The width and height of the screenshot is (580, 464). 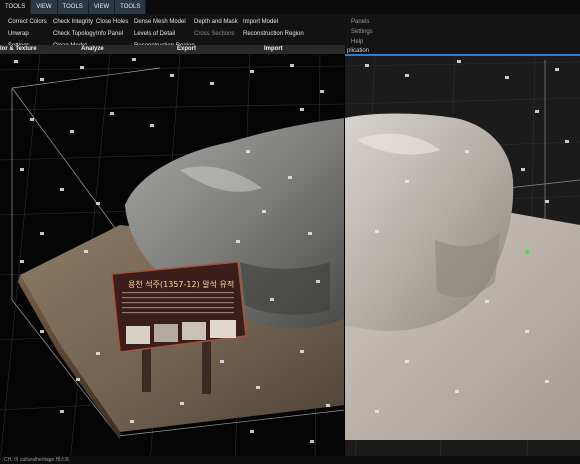 What do you see at coordinates (363, 7) in the screenshot?
I see `menubar-filler` at bounding box center [363, 7].